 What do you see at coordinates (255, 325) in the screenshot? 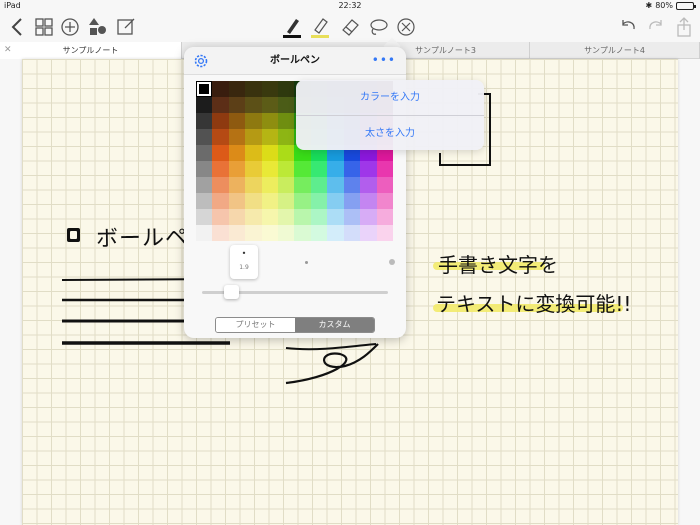
I see `segment-preset: プリセット` at bounding box center [255, 325].